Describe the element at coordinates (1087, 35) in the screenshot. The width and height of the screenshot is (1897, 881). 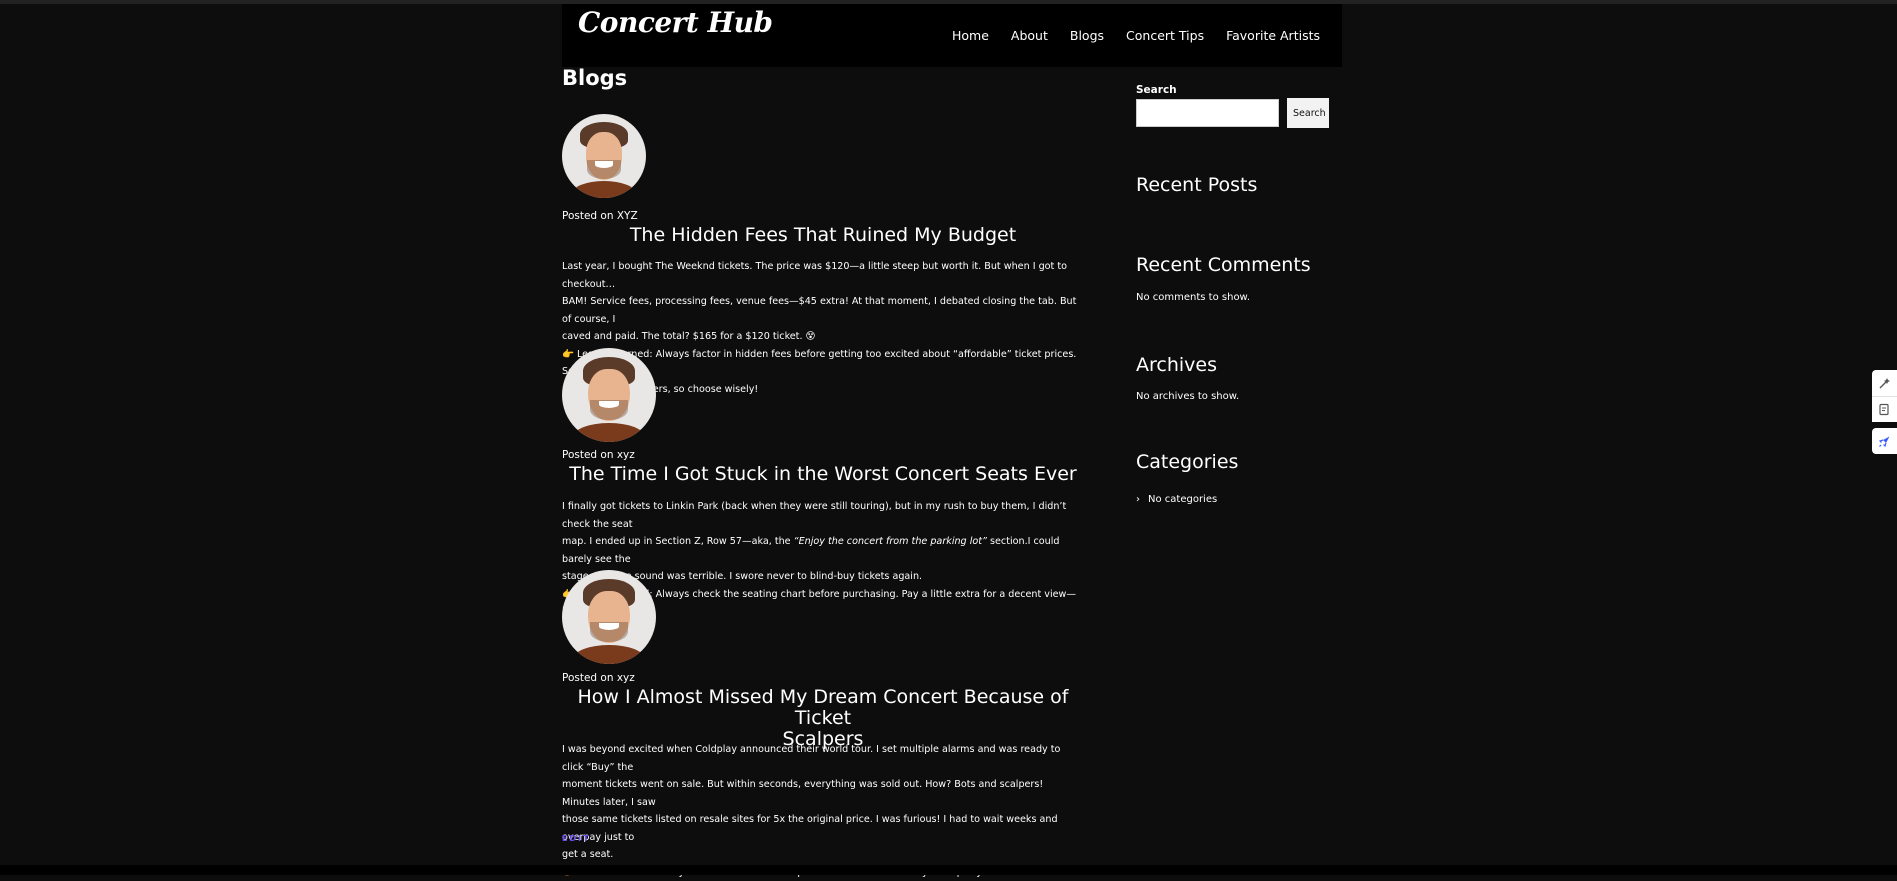
I see `nav-blogs: Blogs` at that location.